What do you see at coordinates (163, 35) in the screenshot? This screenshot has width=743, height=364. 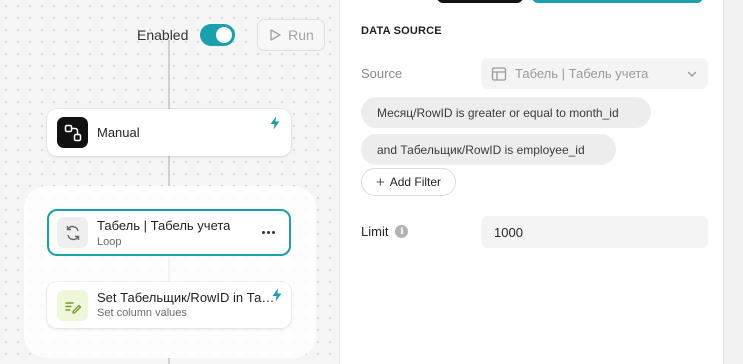 I see `enabled-label: Enabled` at bounding box center [163, 35].